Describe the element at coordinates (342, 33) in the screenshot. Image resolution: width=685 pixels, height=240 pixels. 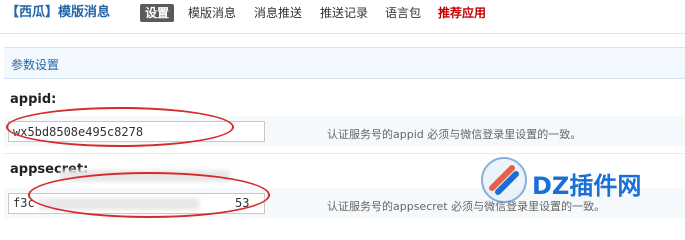
I see `nav-divider` at that location.